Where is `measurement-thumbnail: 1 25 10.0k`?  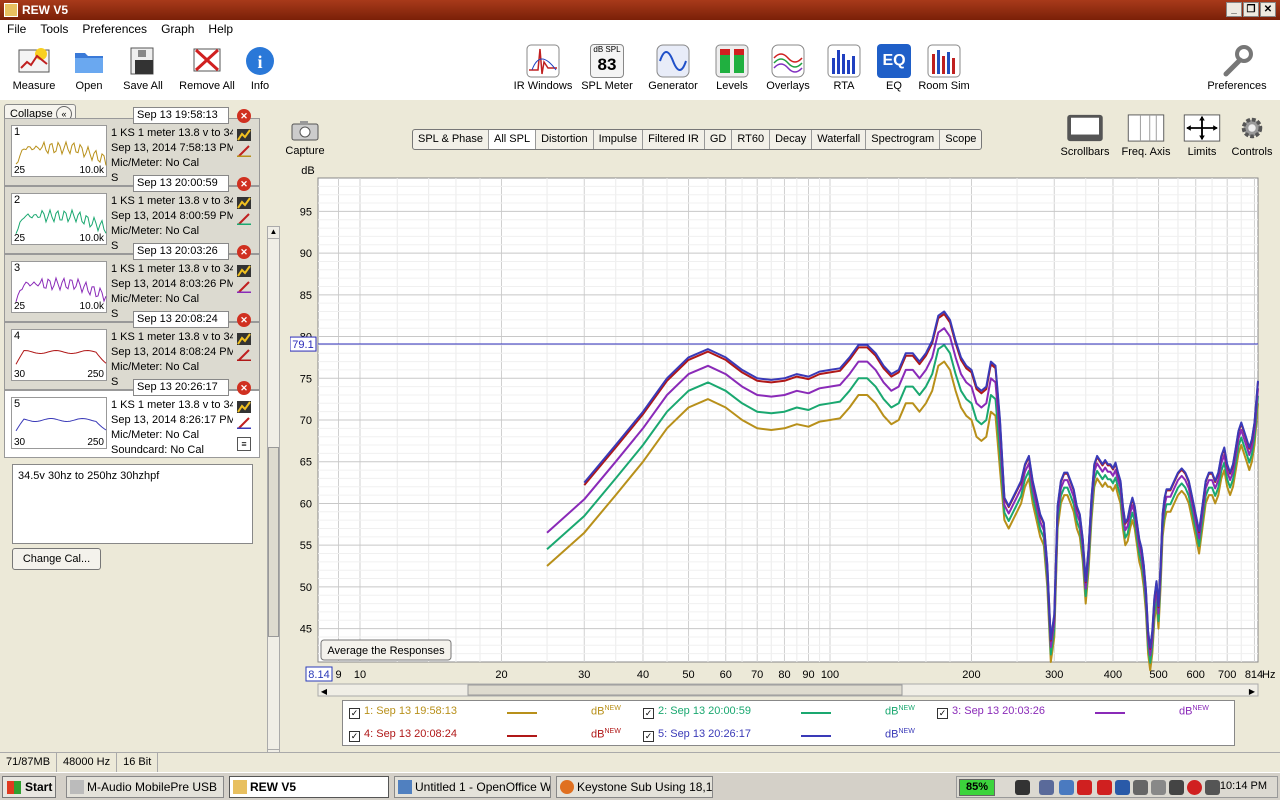 measurement-thumbnail: 1 25 10.0k is located at coordinates (59, 151).